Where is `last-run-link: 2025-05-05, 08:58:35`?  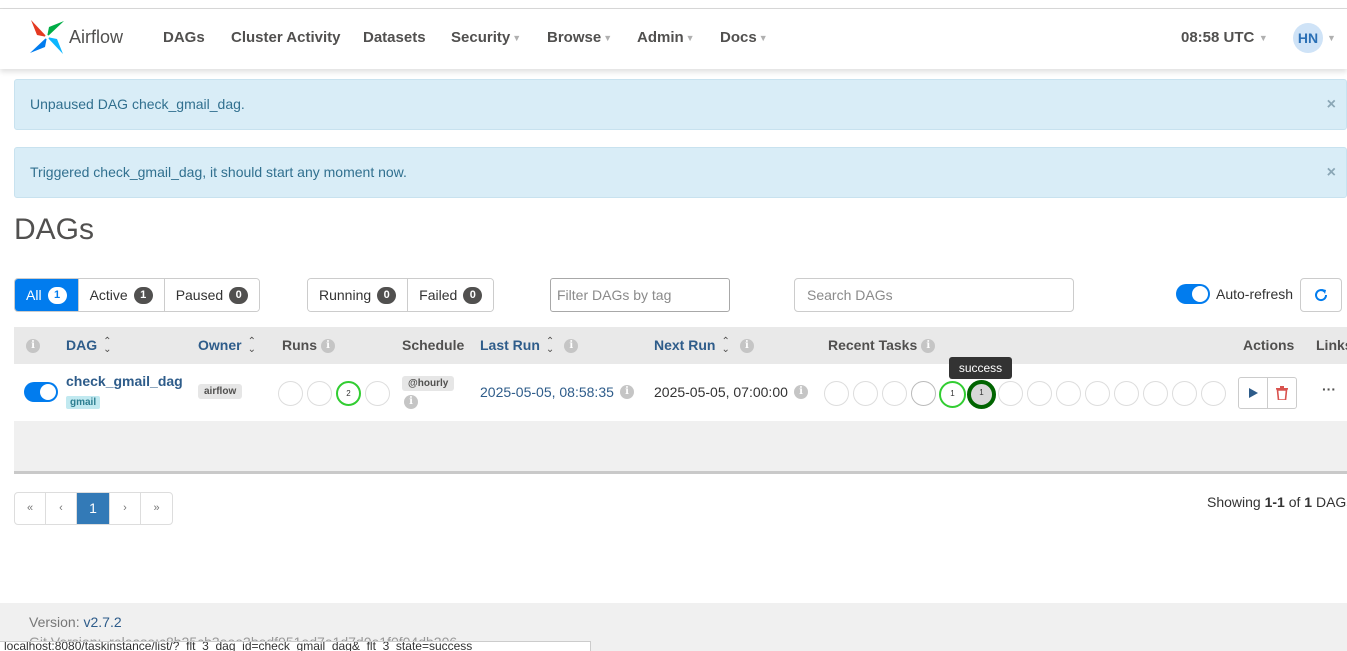
last-run-link: 2025-05-05, 08:58:35 is located at coordinates (547, 392).